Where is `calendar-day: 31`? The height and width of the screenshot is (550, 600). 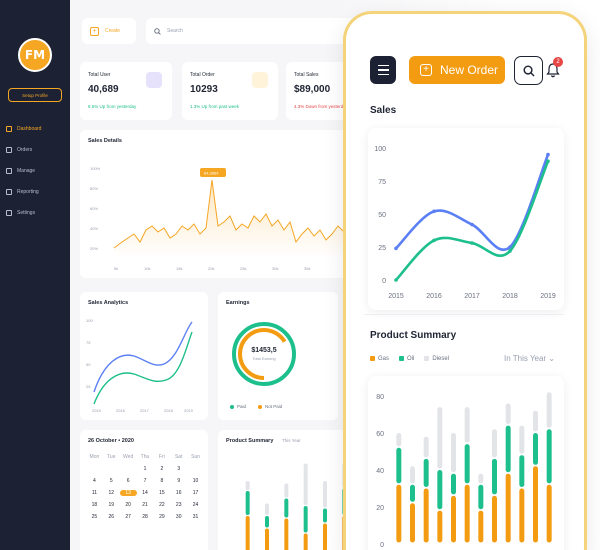 calendar-day: 31 is located at coordinates (195, 517).